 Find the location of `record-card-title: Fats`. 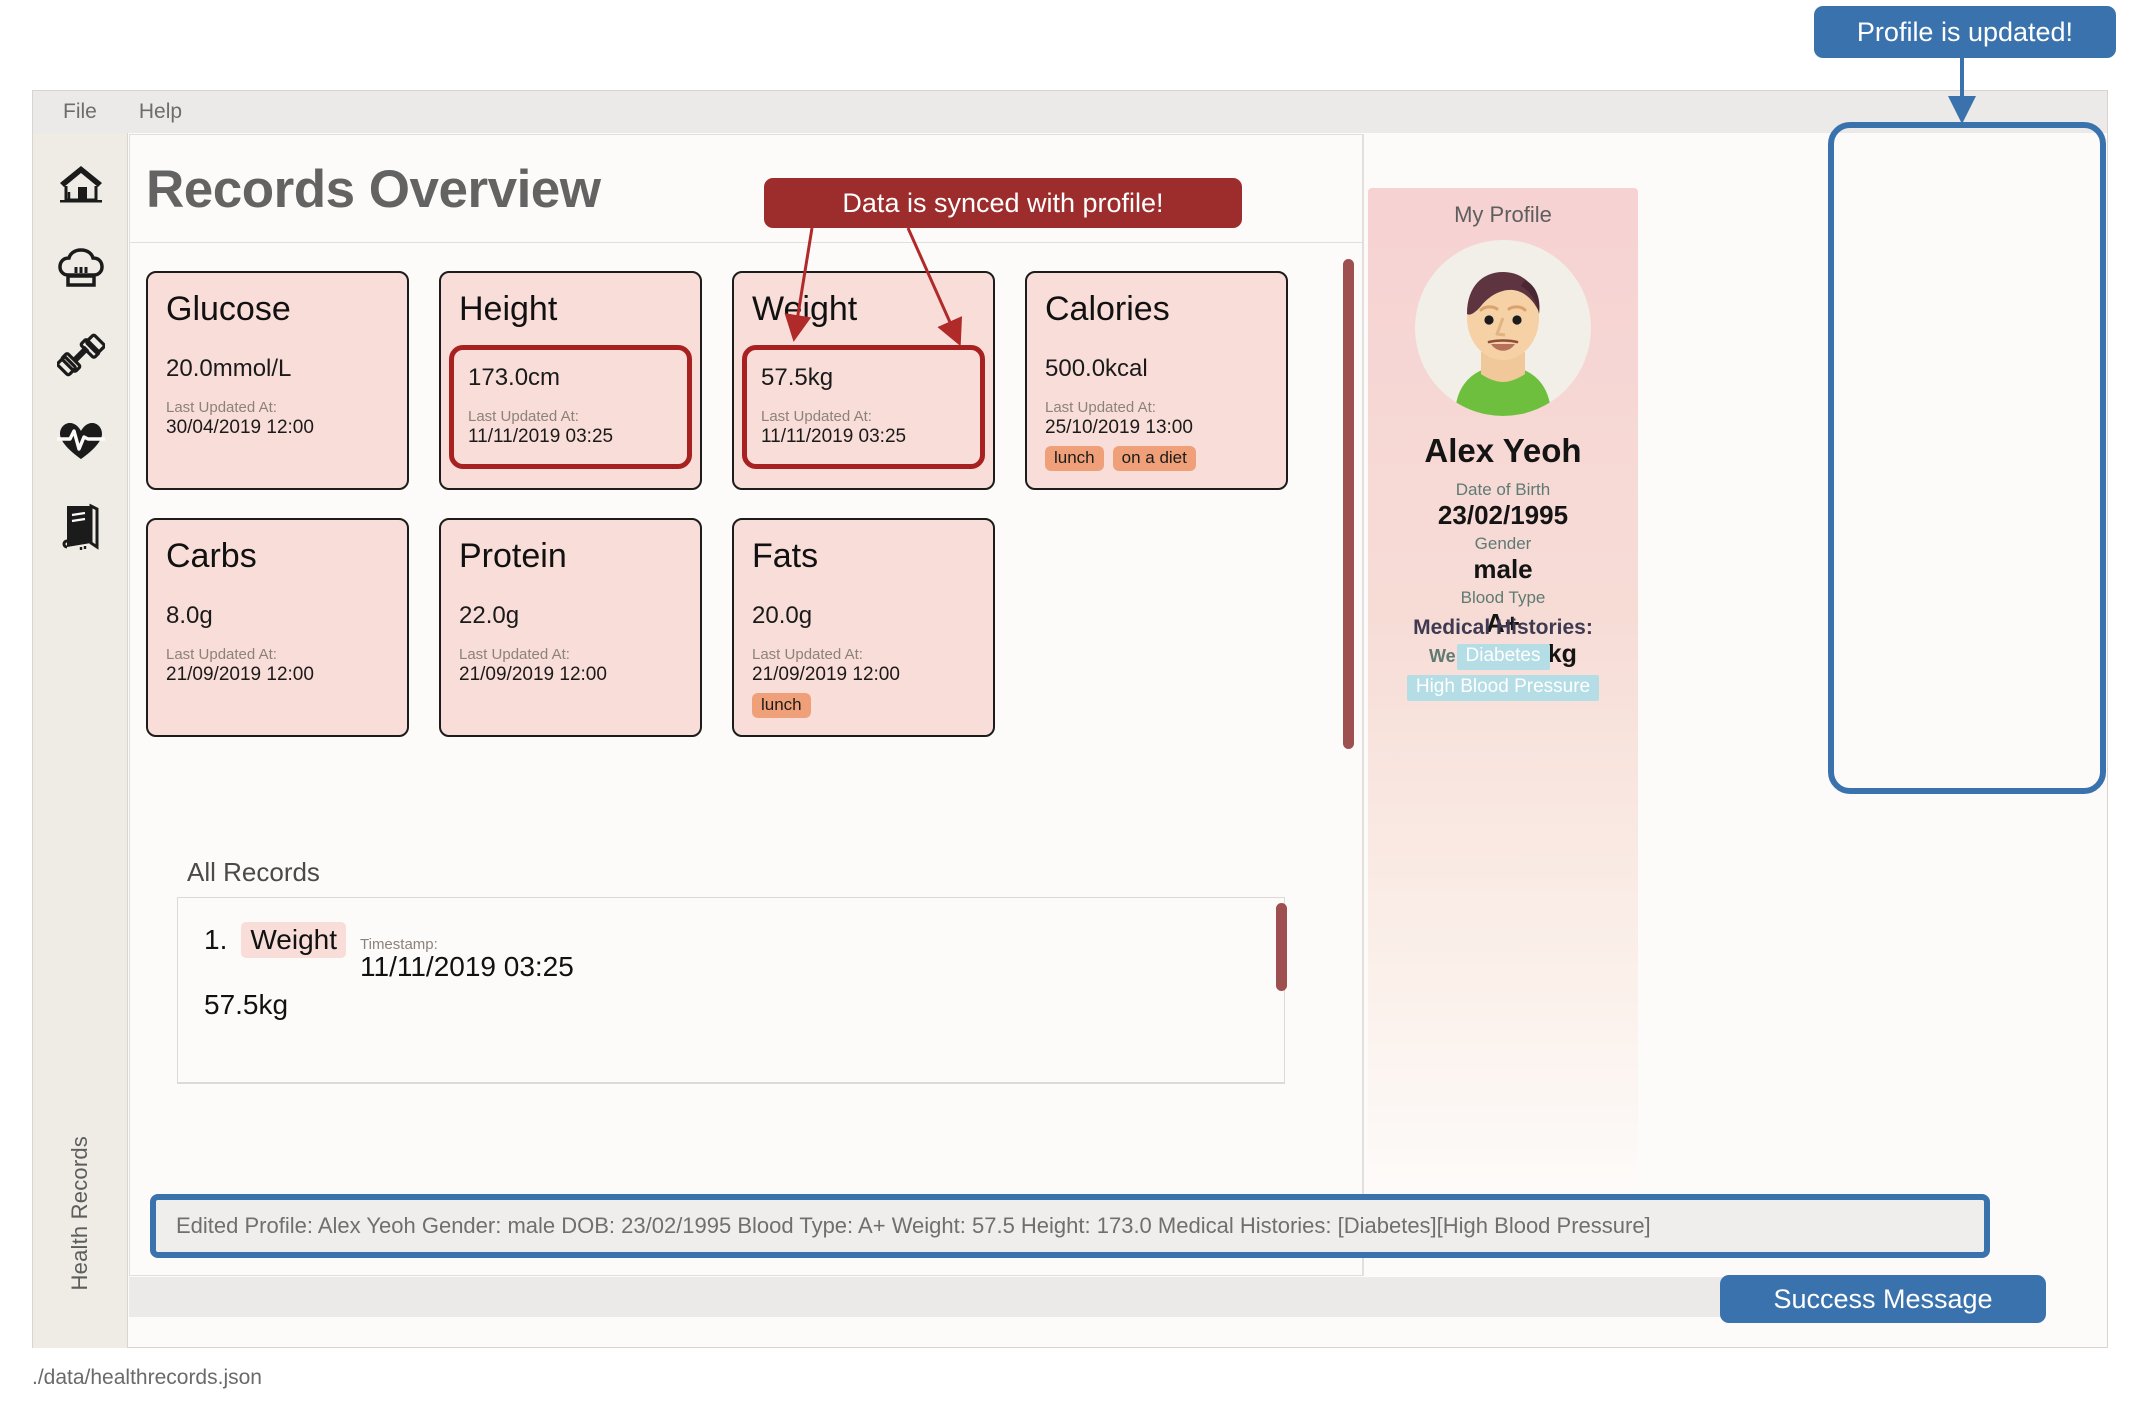

record-card-title: Fats is located at coordinates (785, 556).